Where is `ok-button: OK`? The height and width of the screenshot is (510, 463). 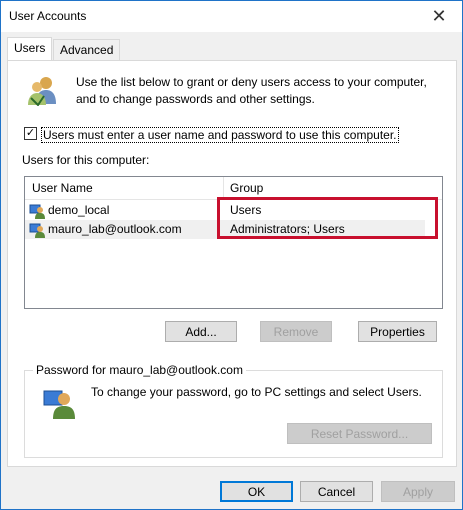
ok-button: OK is located at coordinates (256, 491).